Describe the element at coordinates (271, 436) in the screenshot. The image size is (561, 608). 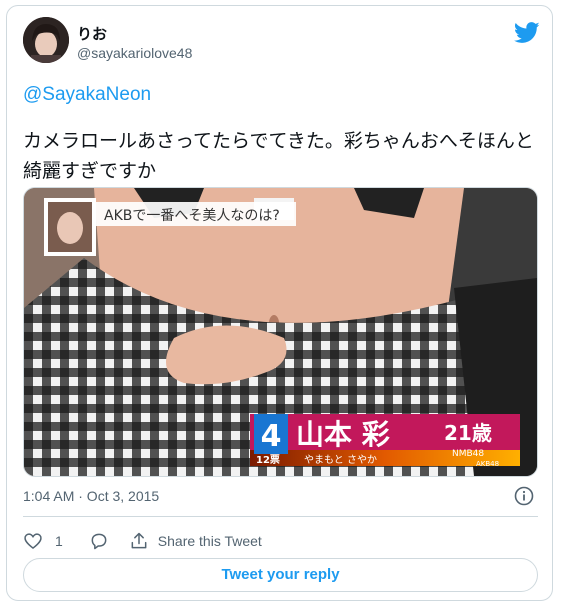
I see `rank-number: 4` at that location.